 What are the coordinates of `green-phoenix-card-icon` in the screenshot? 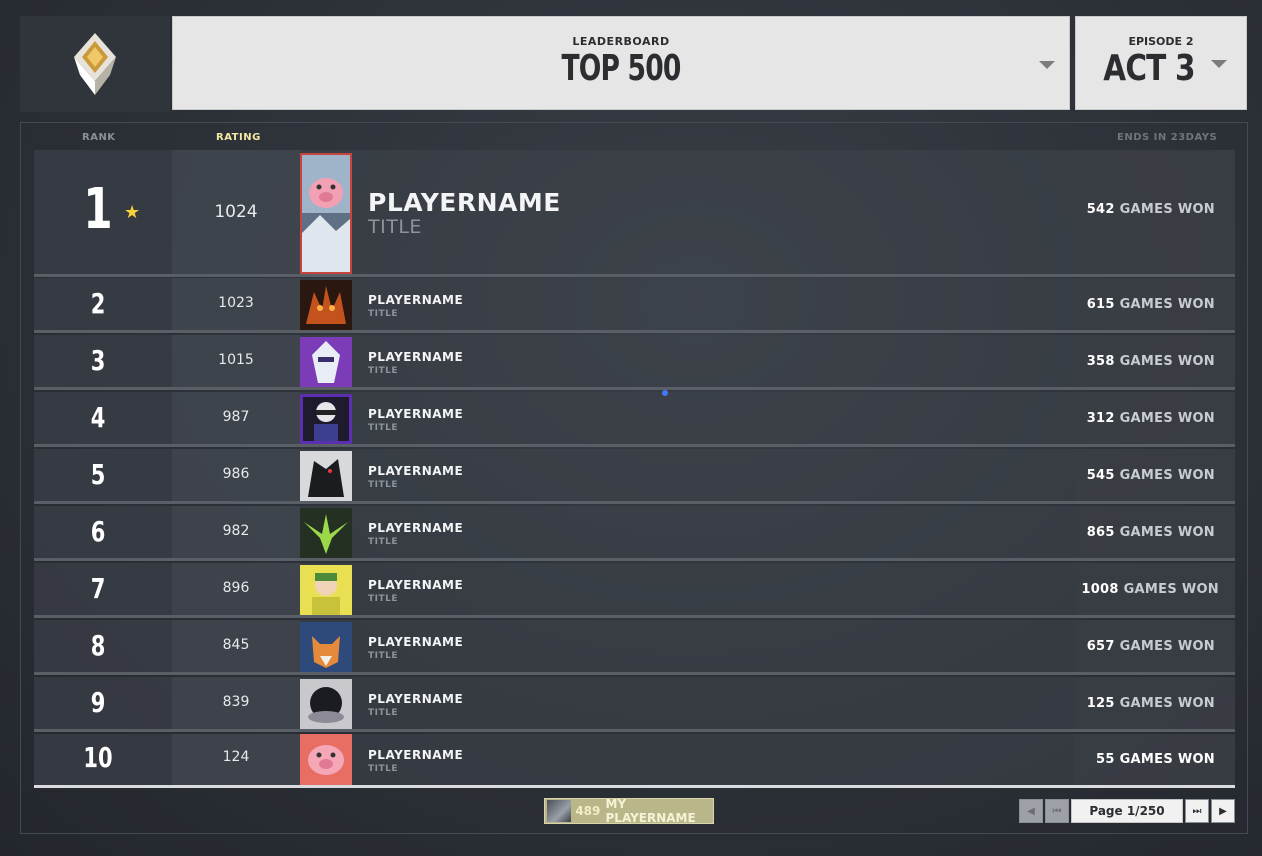 It's located at (326, 533).